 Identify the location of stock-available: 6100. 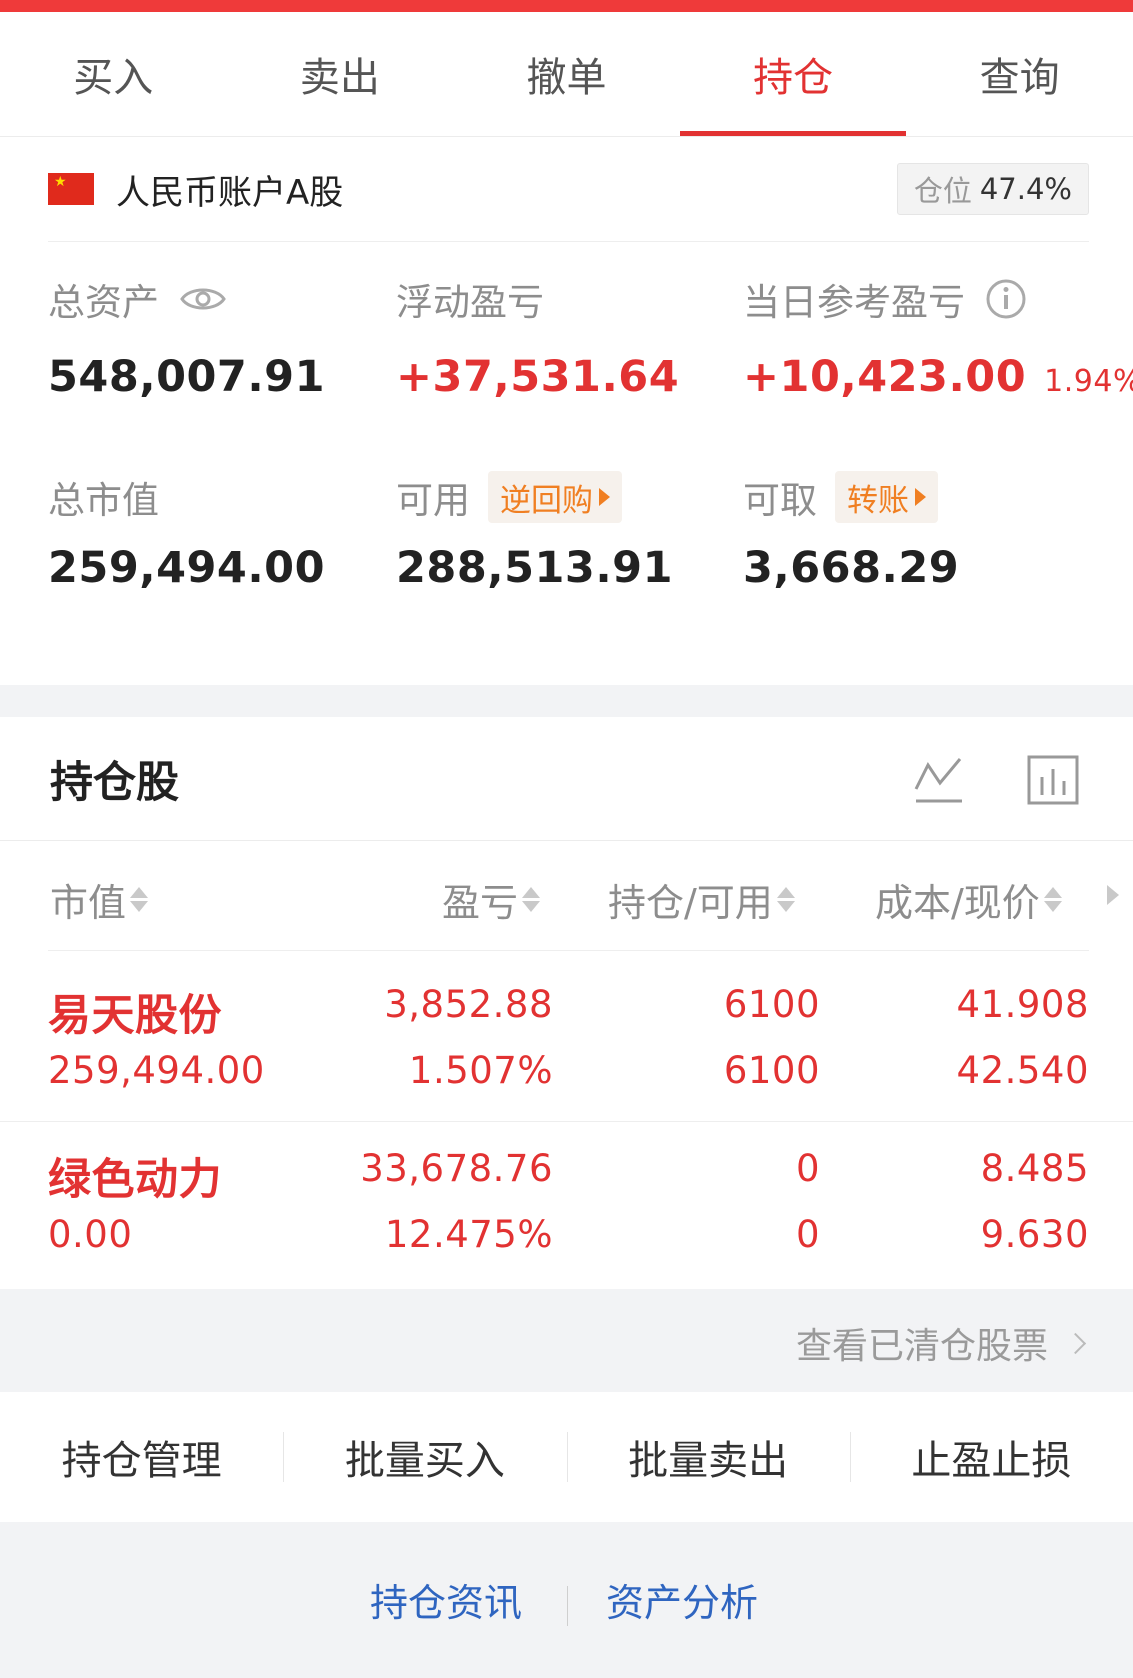
(771, 1070).